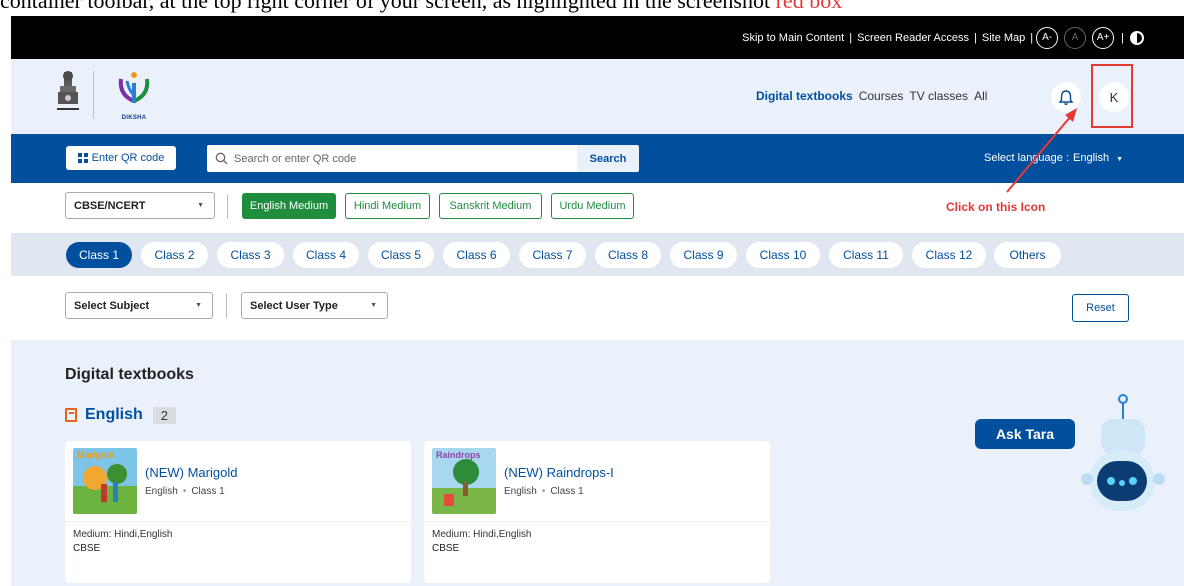 The image size is (1184, 586). What do you see at coordinates (289, 206) in the screenshot?
I see `medium-chip-english: English Medium` at bounding box center [289, 206].